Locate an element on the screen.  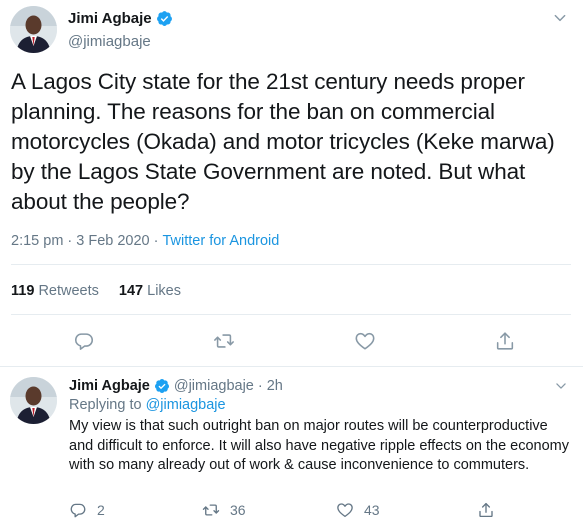
replying-to-line: Replying to @jimiagbaje is located at coordinates (147, 405).